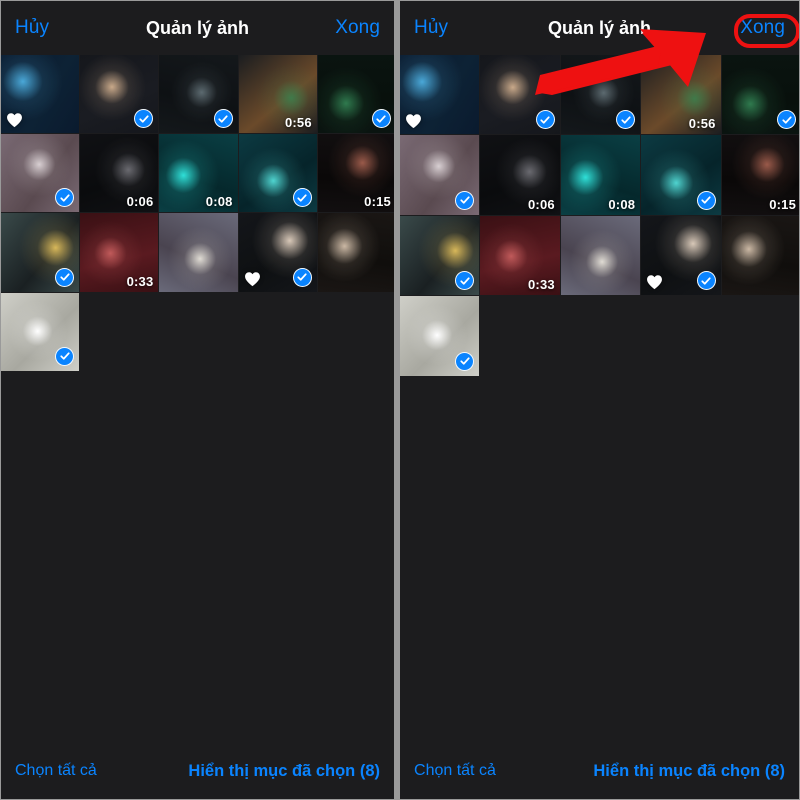 This screenshot has height=800, width=800. I want to click on navigation-bar-right: Hủy Quản lý ảnh Xong, so click(599, 28).